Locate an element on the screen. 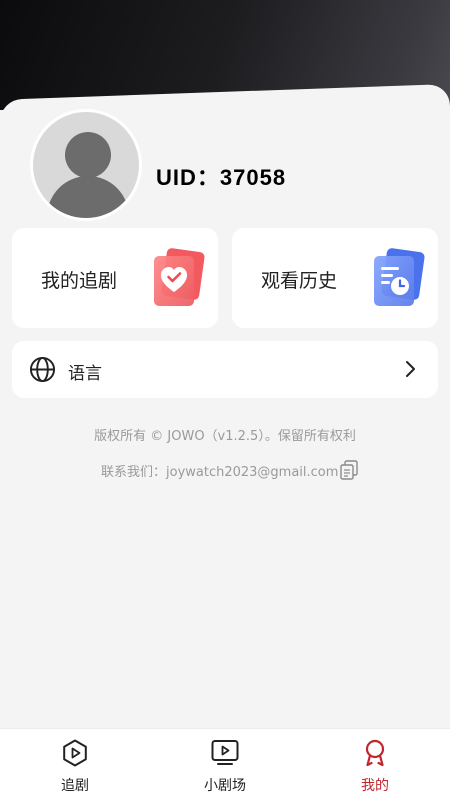 This screenshot has height=800, width=450. tab-me: 我的 is located at coordinates (375, 764).